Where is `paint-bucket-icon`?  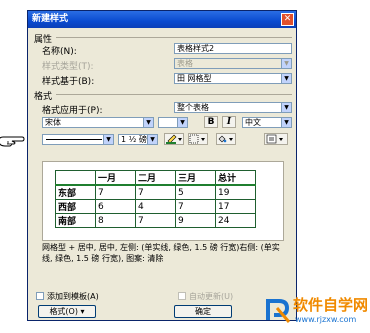
paint-bucket-icon is located at coordinates (225, 139).